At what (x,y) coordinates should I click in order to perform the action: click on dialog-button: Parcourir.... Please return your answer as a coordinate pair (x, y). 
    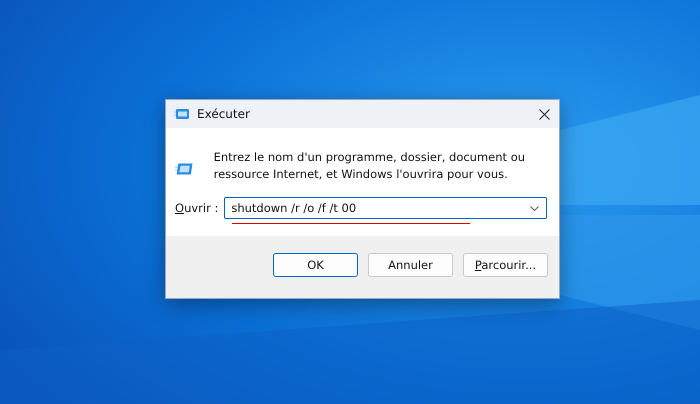
    Looking at the image, I should click on (505, 265).